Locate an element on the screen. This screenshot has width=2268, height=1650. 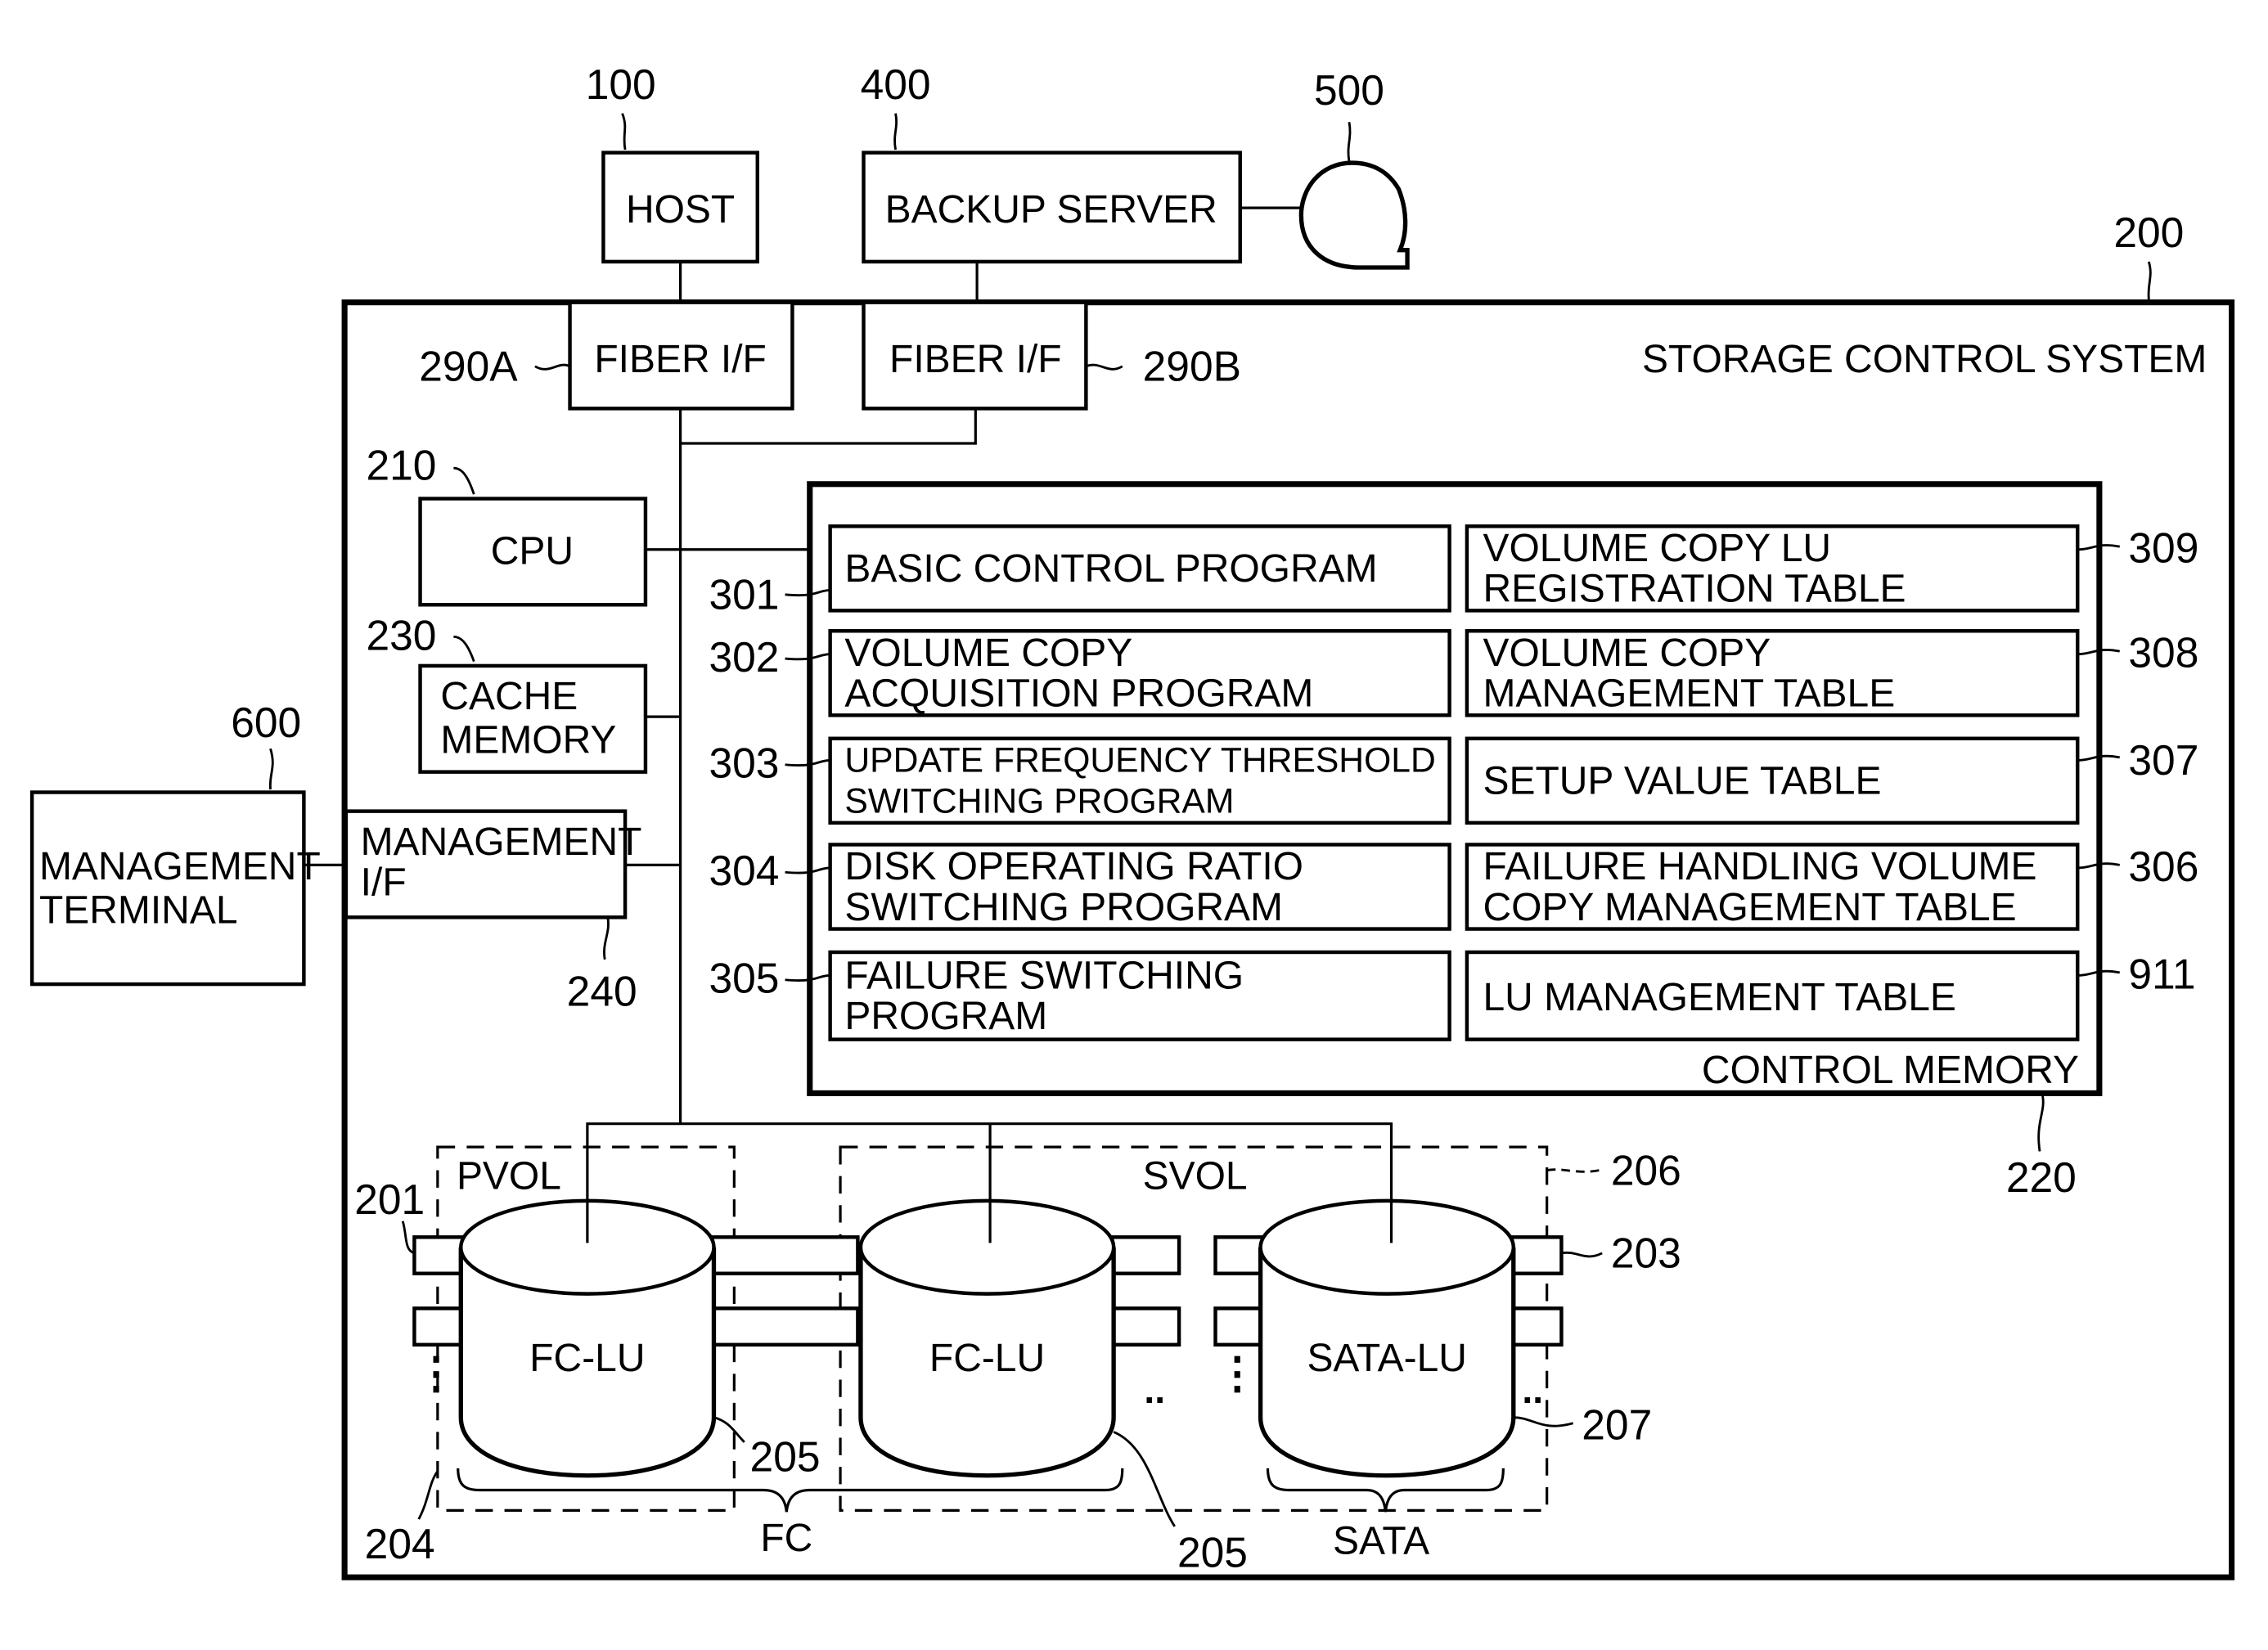
cache-line2: MEMORY is located at coordinates (528, 740).